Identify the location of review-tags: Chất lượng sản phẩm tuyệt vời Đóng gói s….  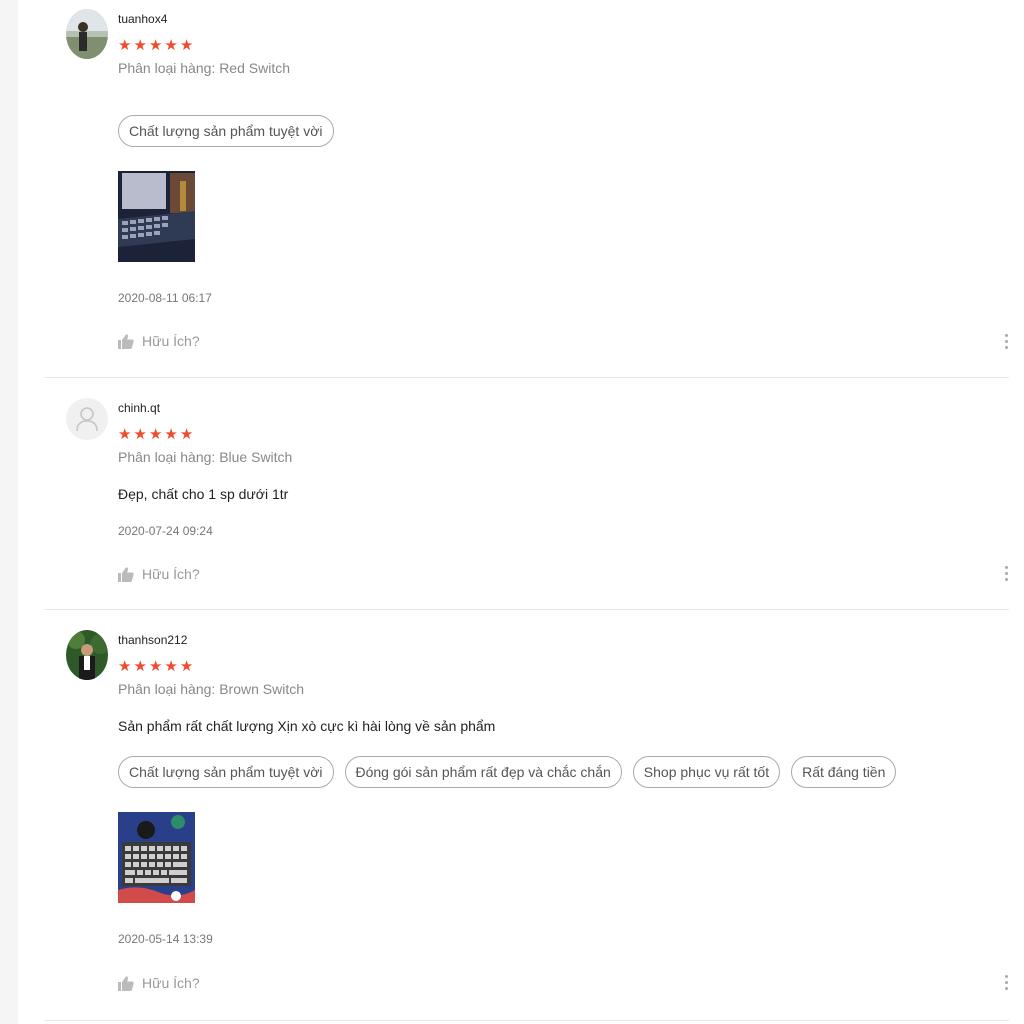
(507, 772).